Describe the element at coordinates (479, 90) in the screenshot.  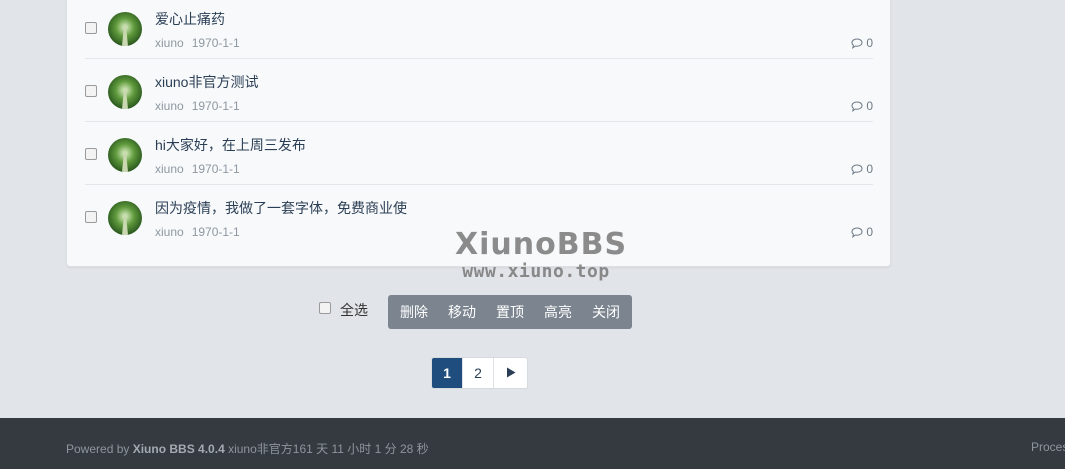
I see `thread-row: xiuno非官方测试 xiuno 1970-1-1 0` at that location.